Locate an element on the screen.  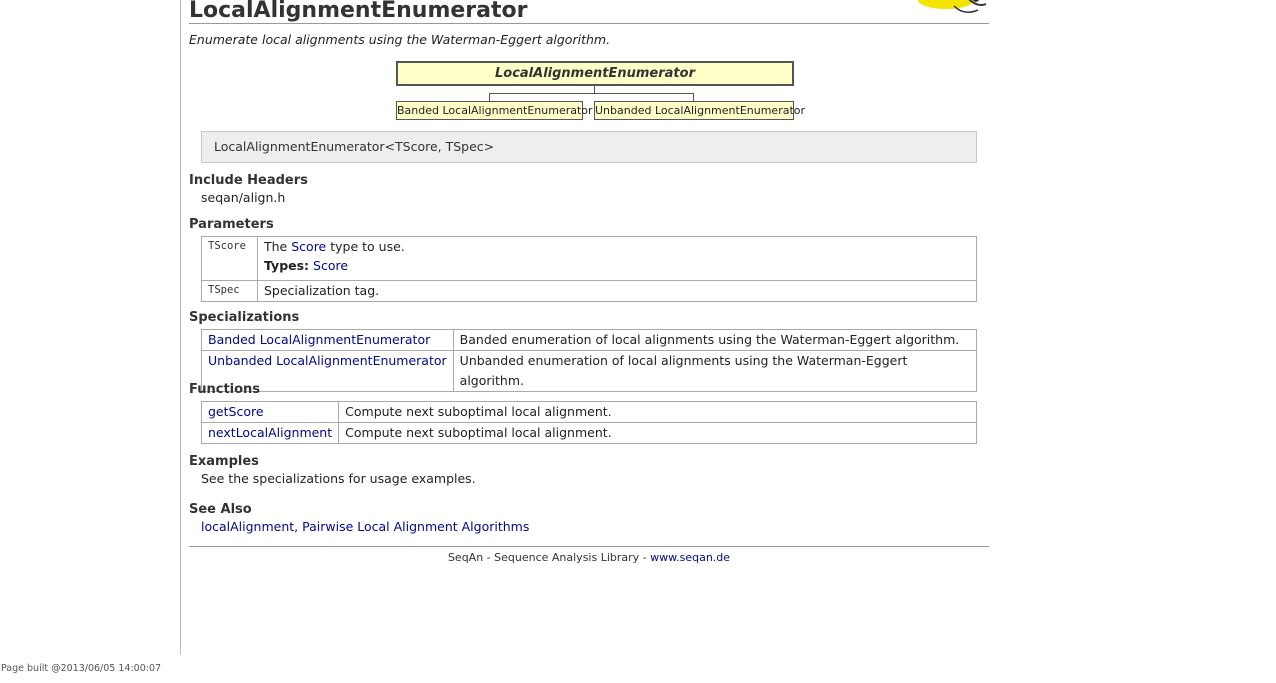
param-name: TScore is located at coordinates (229, 258).